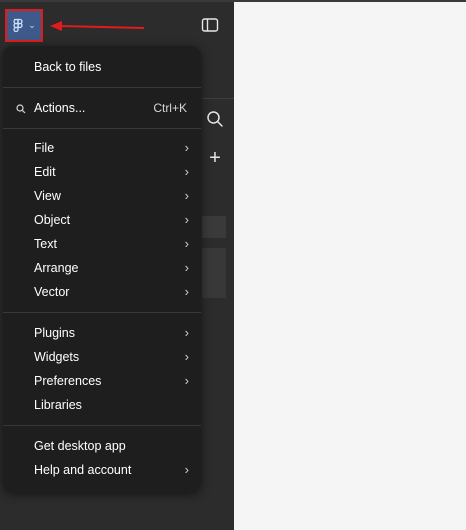 This screenshot has height=530, width=466. Describe the element at coordinates (32, 25) in the screenshot. I see `chevron-down-icon: ⌄` at that location.